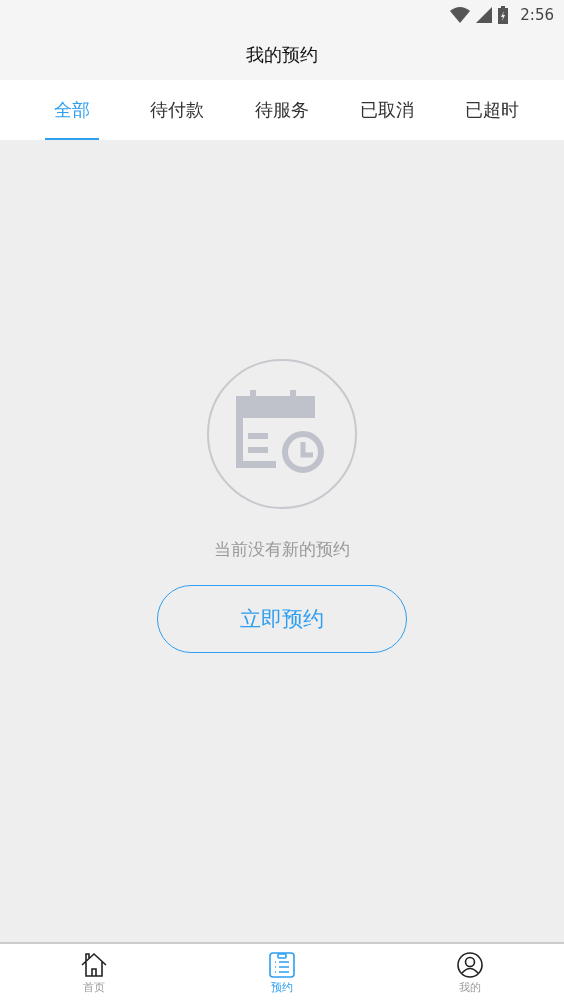  I want to click on wifi-icon, so click(460, 15).